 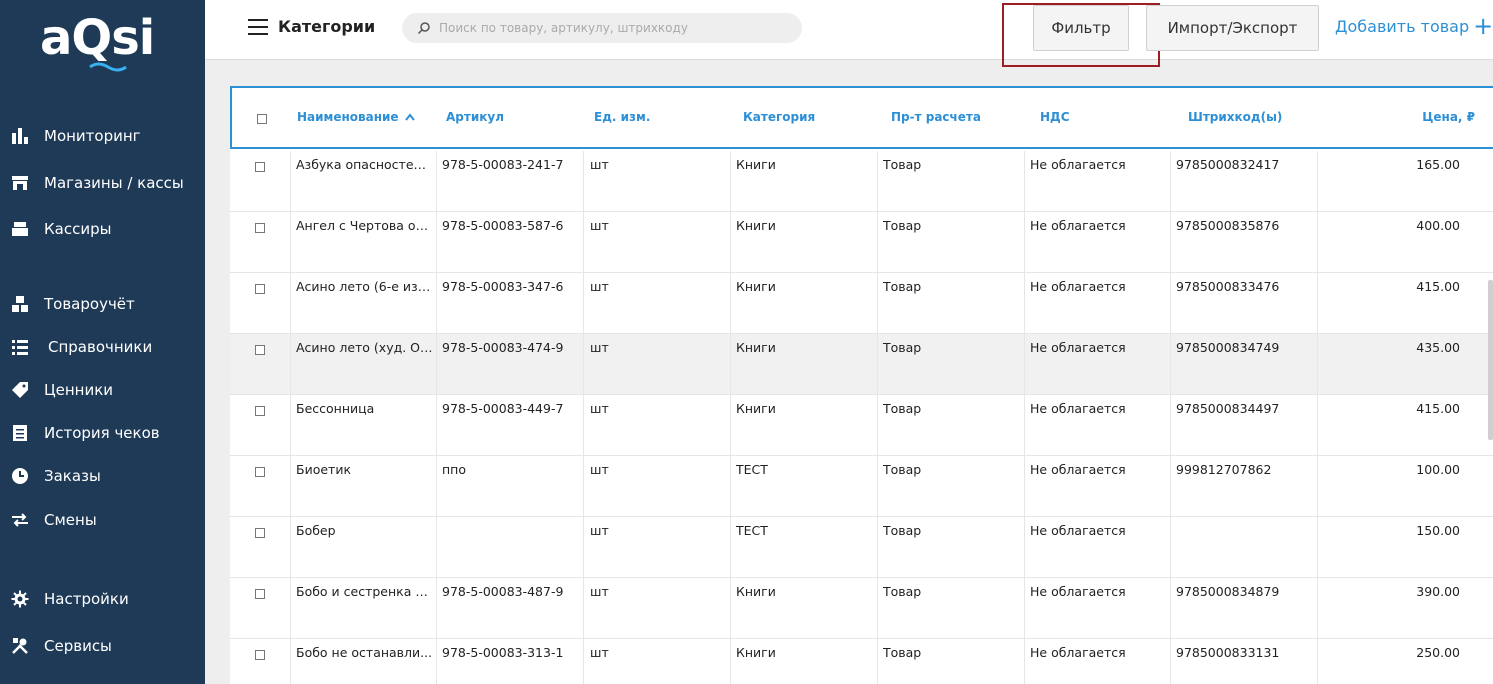 I want to click on receipt-icon, so click(x=20, y=433).